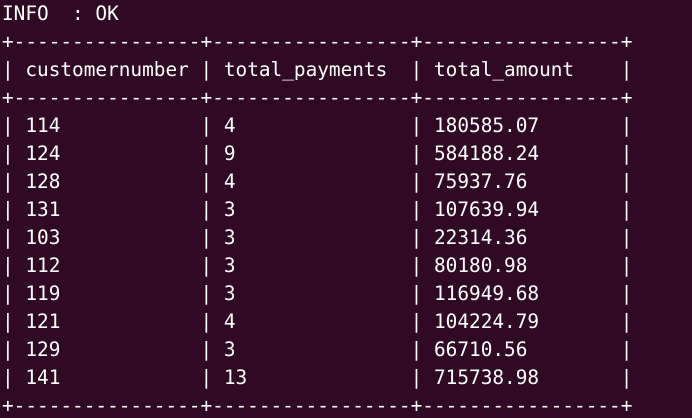 Image resolution: width=692 pixels, height=418 pixels. What do you see at coordinates (311, 153) in the screenshot?
I see `table-cell: 9` at bounding box center [311, 153].